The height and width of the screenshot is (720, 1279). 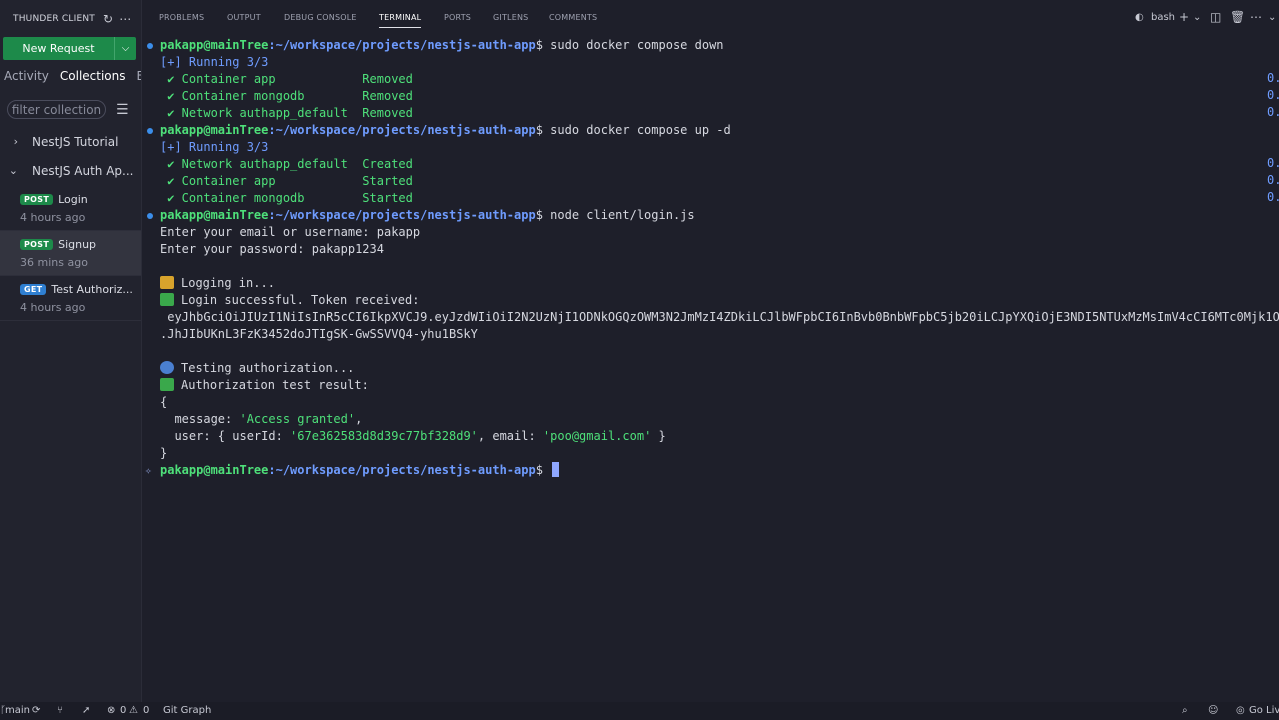 I want to click on tab-problems: PROBLEMS, so click(x=181, y=17).